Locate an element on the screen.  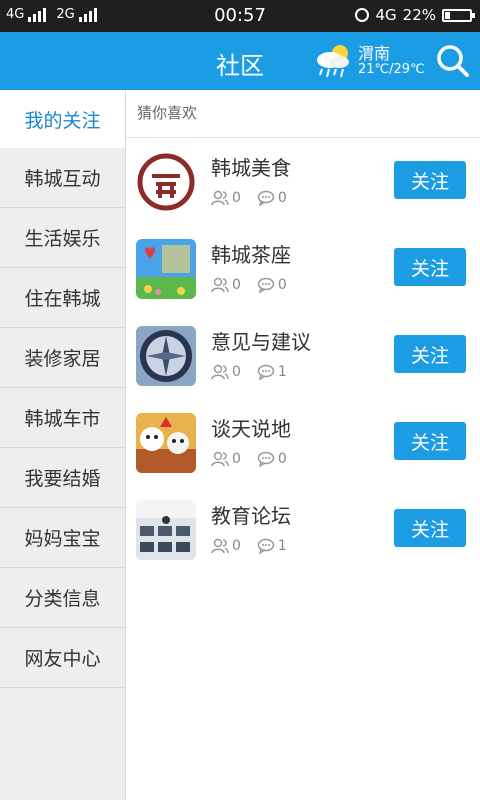
sidebar-item-label: 韩城互动 is located at coordinates (62, 179).